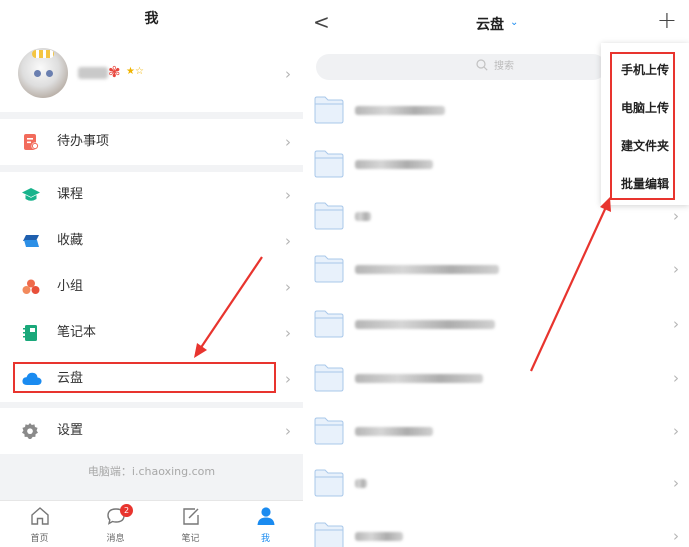 This screenshot has height=547, width=689. Describe the element at coordinates (266, 516) in the screenshot. I see `user-icon` at that location.